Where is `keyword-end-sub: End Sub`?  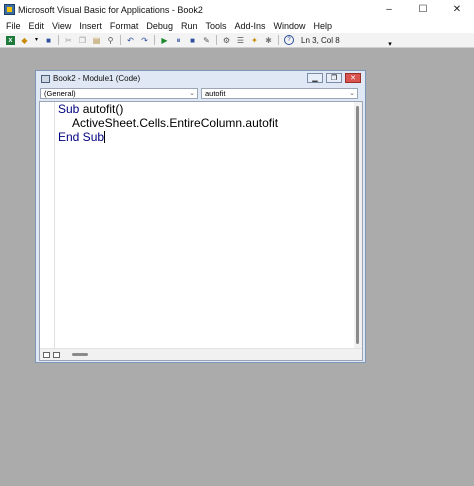
keyword-end-sub: End Sub is located at coordinates (81, 137).